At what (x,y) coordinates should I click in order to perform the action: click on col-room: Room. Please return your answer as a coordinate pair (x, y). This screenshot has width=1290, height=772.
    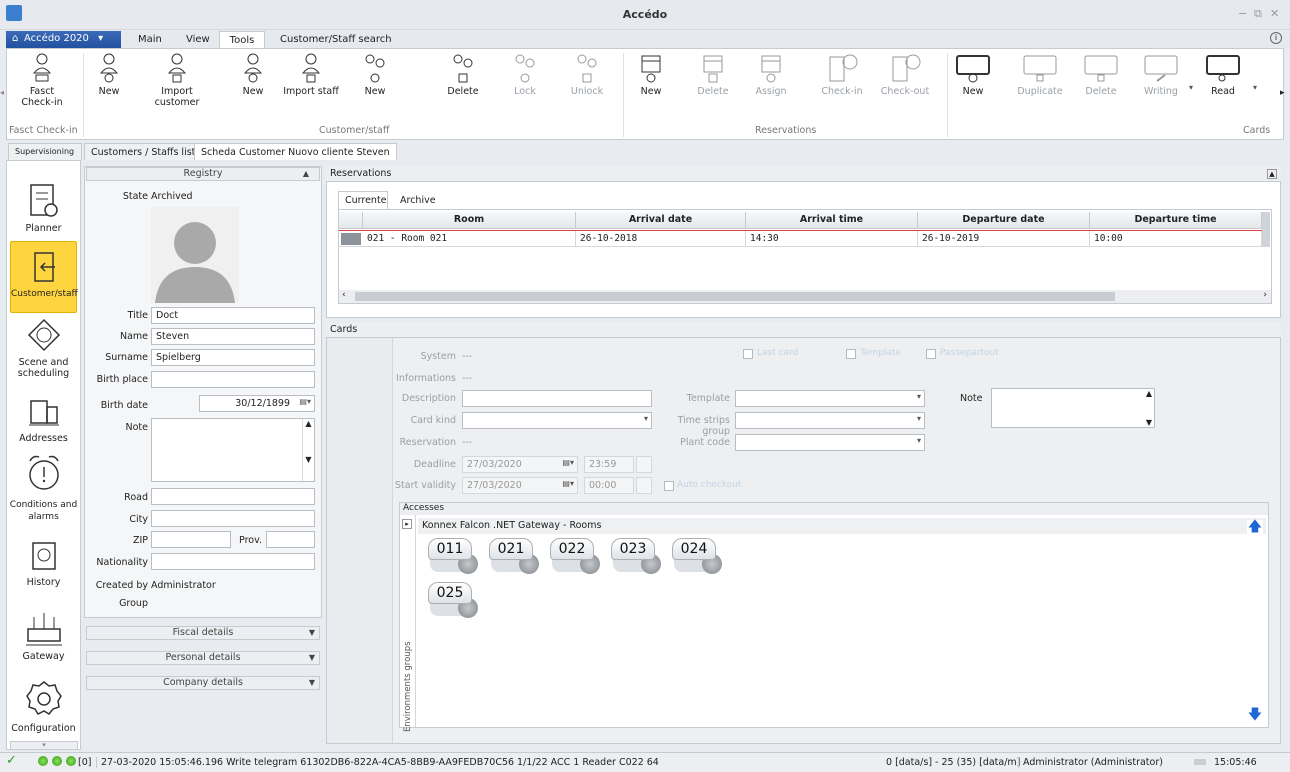
    Looking at the image, I should click on (469, 220).